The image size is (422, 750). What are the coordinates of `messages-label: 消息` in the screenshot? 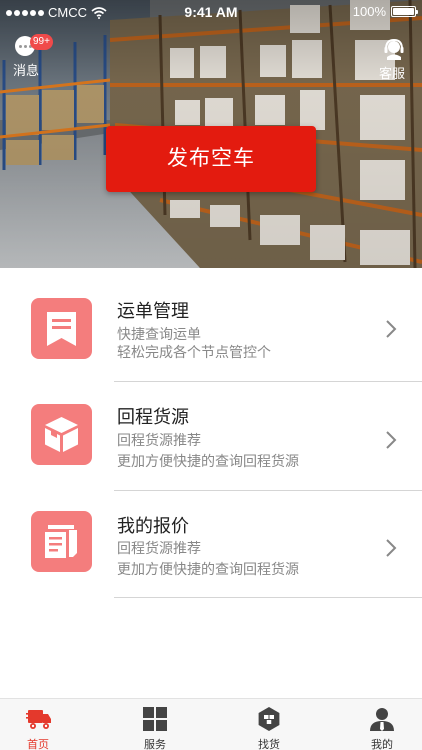 It's located at (25, 70).